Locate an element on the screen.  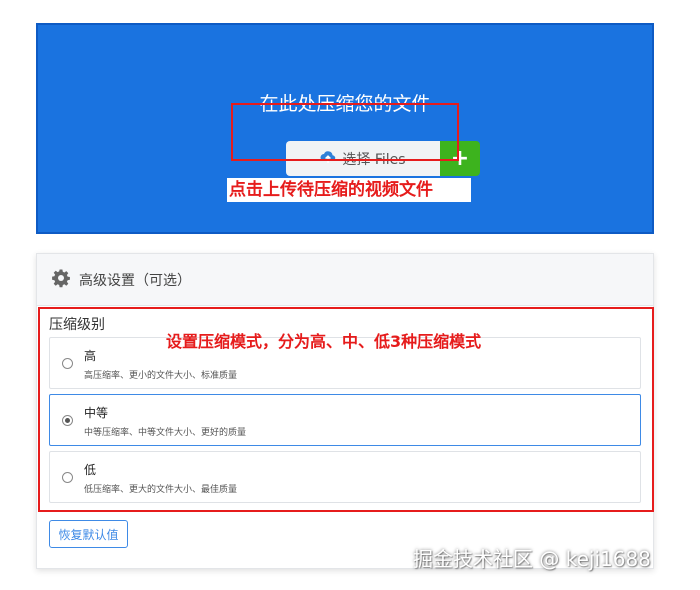
reset-defaults-button: 恢复默认值 is located at coordinates (88, 534).